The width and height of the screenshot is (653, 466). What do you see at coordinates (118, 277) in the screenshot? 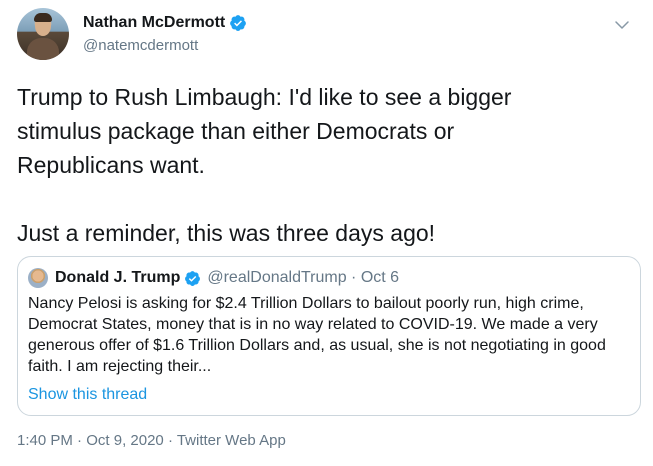
I see `quoted-author-name: Donald J. Trump` at bounding box center [118, 277].